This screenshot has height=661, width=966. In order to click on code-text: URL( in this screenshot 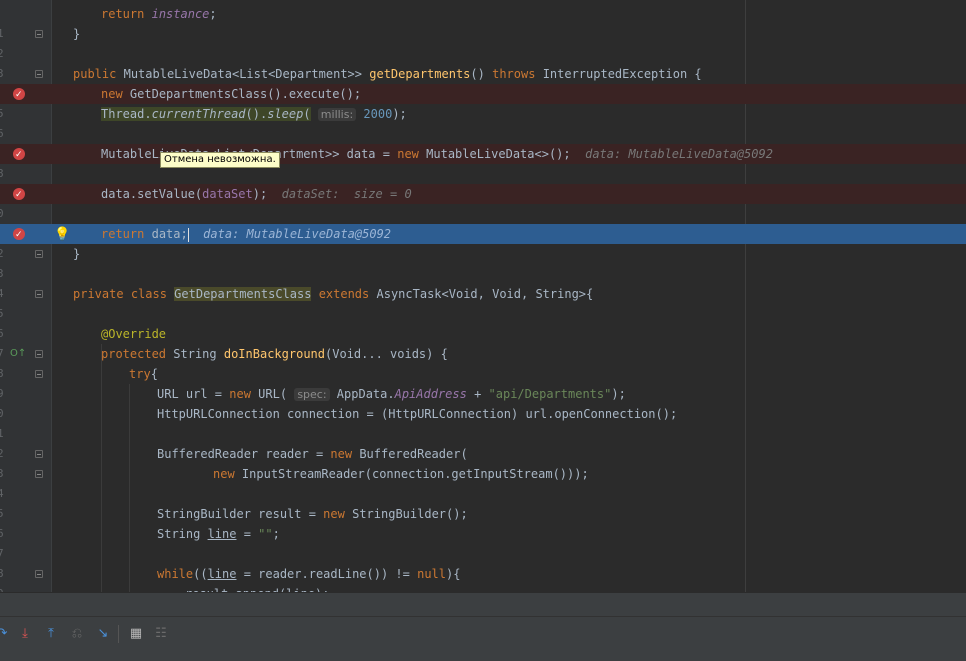, I will do `click(273, 394)`.